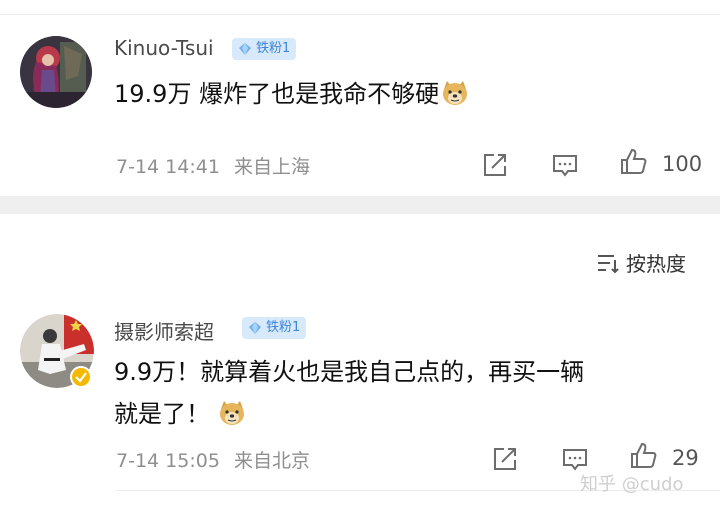  I want to click on like-count: 29, so click(685, 458).